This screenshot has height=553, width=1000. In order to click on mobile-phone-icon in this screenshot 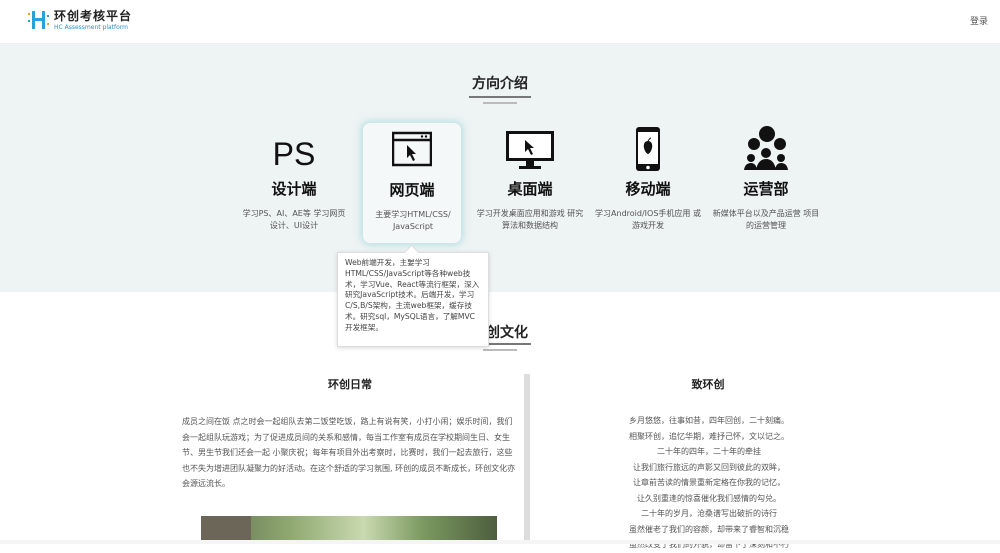, I will do `click(648, 149)`.